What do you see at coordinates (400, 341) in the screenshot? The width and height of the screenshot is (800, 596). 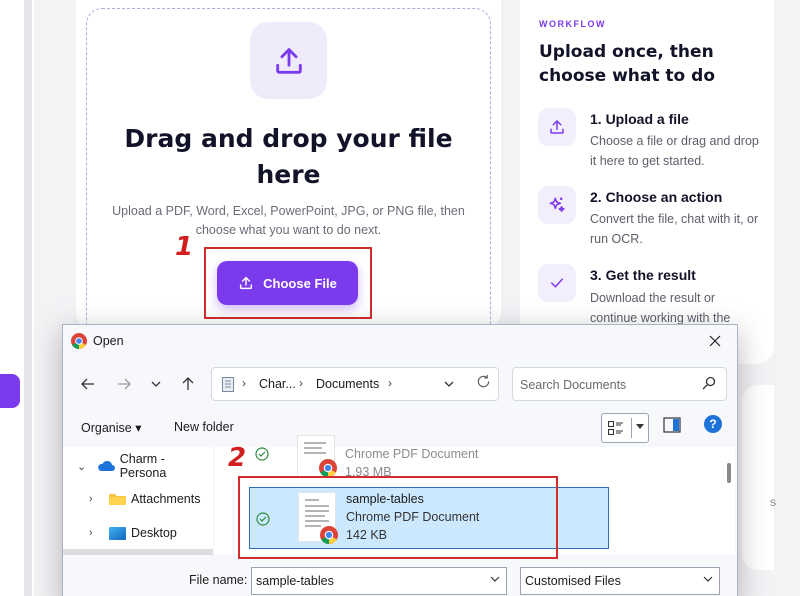 I see `dialog-titlebar: Open` at bounding box center [400, 341].